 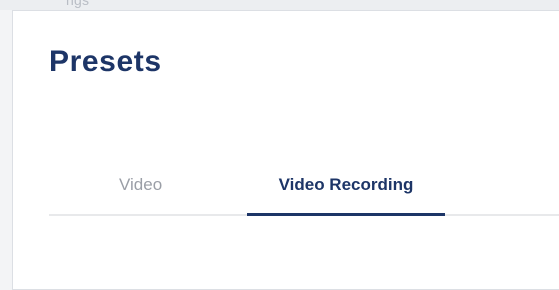 I want to click on tab-video-recording: Video Recording, so click(x=346, y=196).